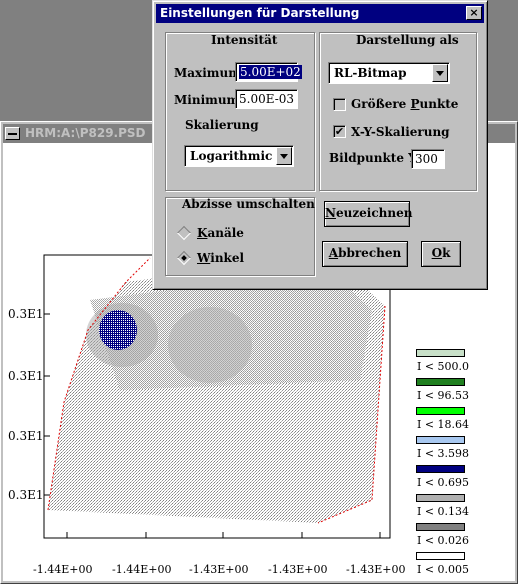  I want to click on display-mode-dropdown: RL-Bitmap, so click(389, 73).